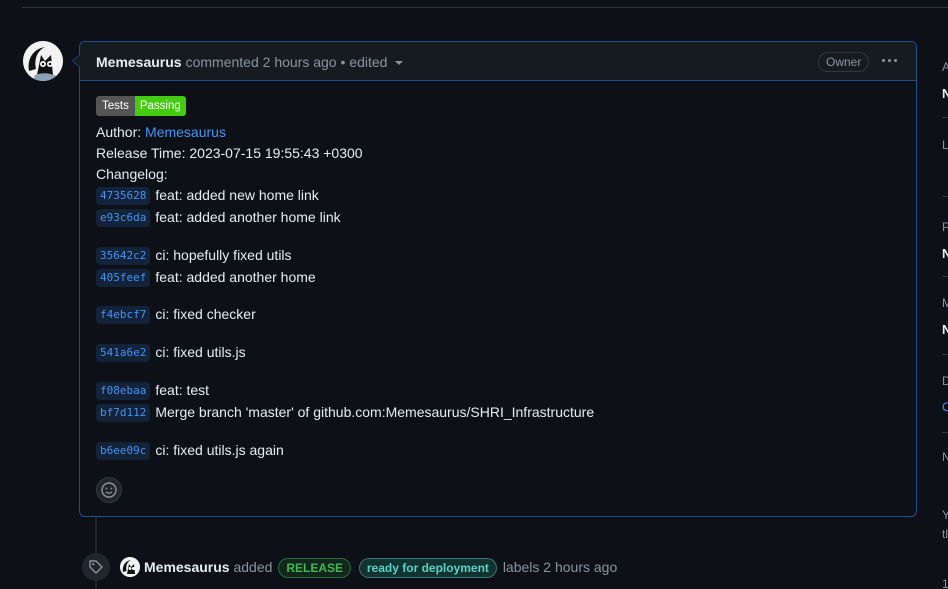  I want to click on sidebar-heading: D, so click(945, 381).